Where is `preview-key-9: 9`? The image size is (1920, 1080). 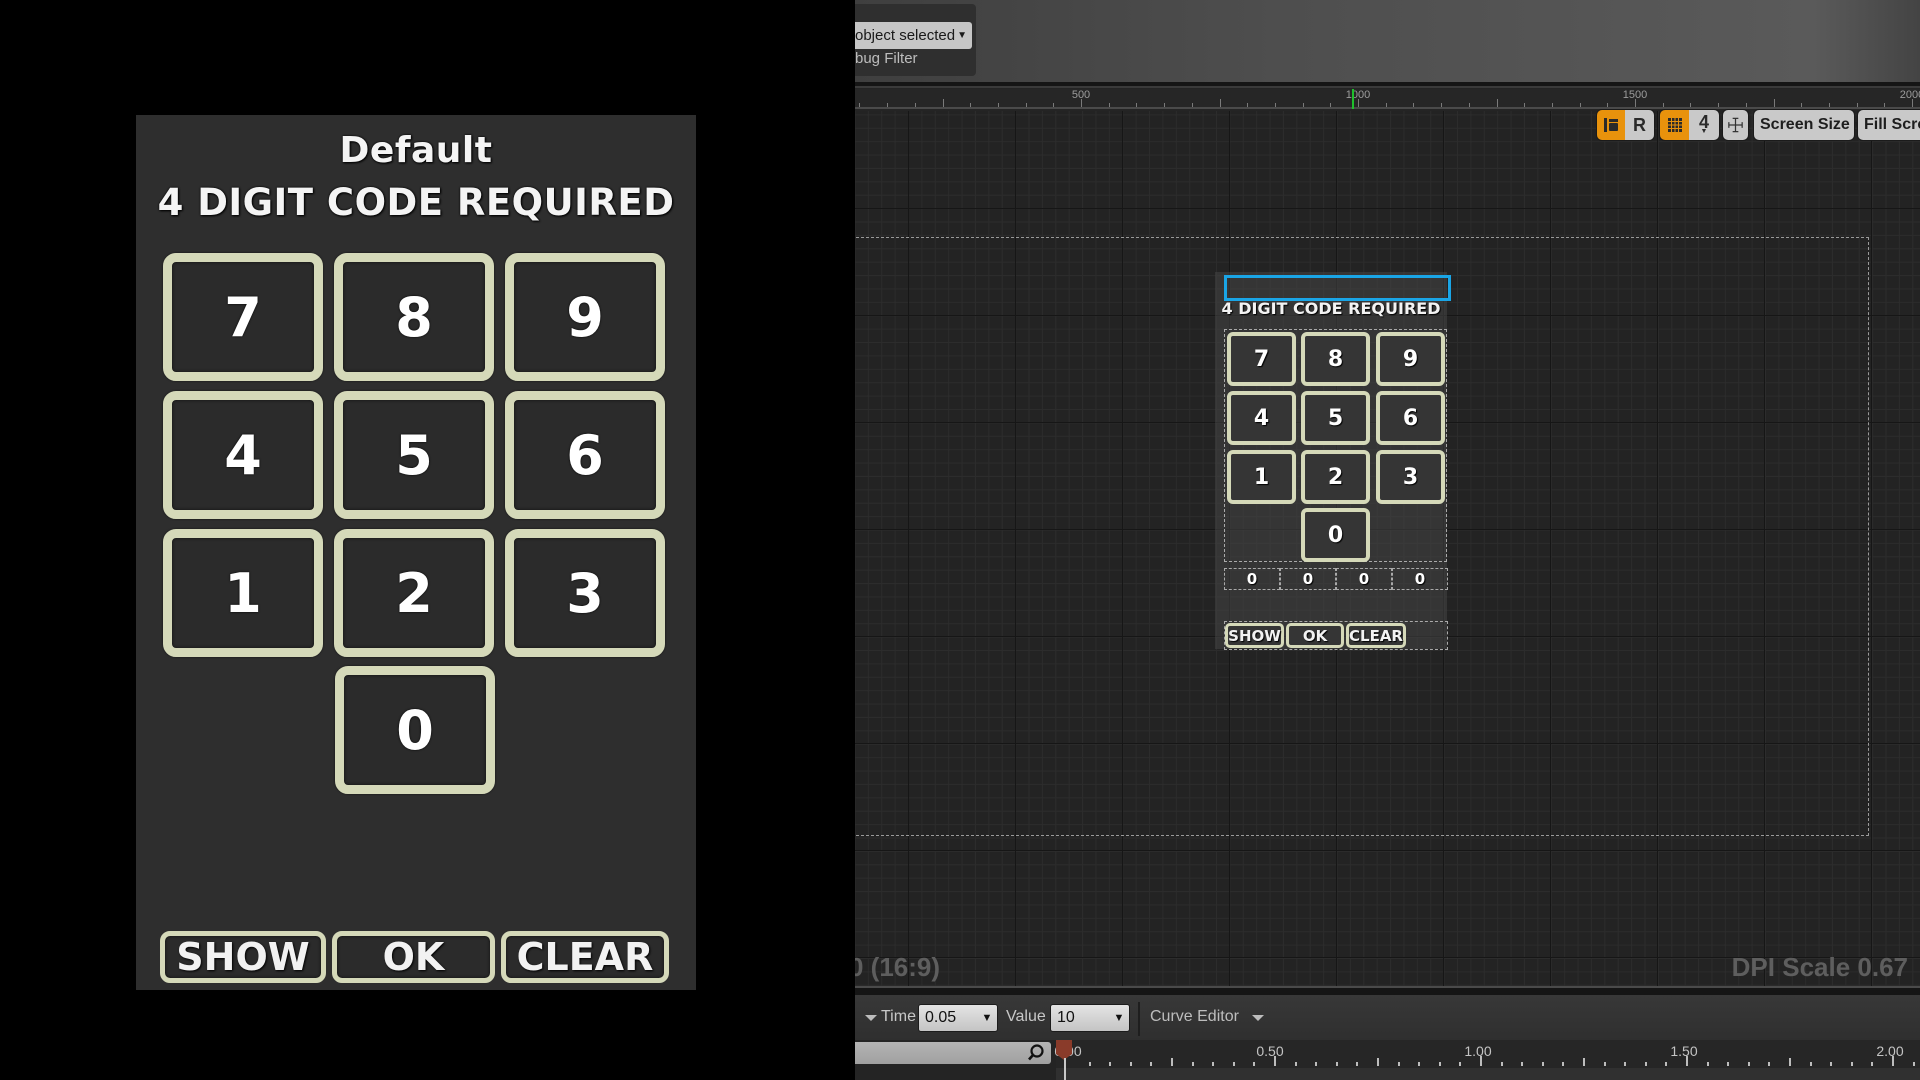
preview-key-9: 9 is located at coordinates (585, 317).